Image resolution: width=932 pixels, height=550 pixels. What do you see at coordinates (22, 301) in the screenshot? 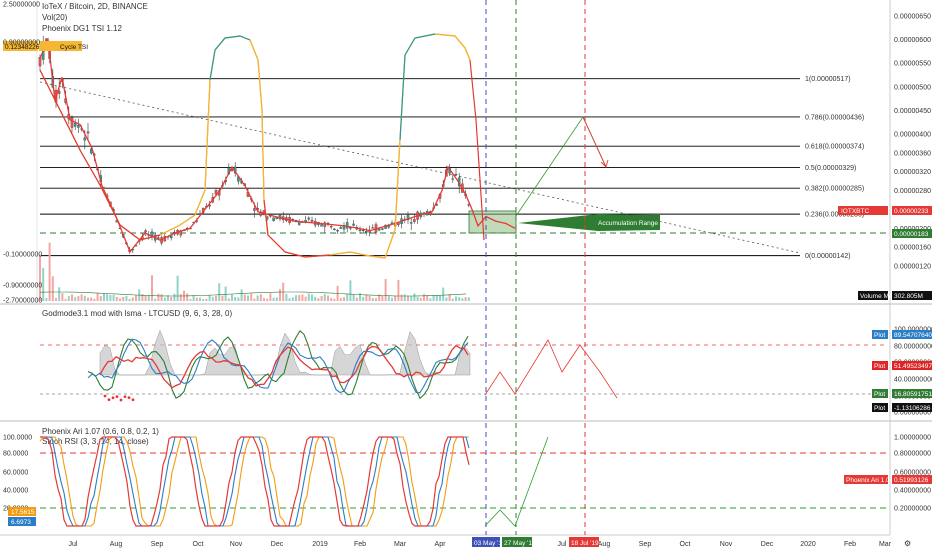
I see `left-axis-tick: -2.70000000` at bounding box center [22, 301].